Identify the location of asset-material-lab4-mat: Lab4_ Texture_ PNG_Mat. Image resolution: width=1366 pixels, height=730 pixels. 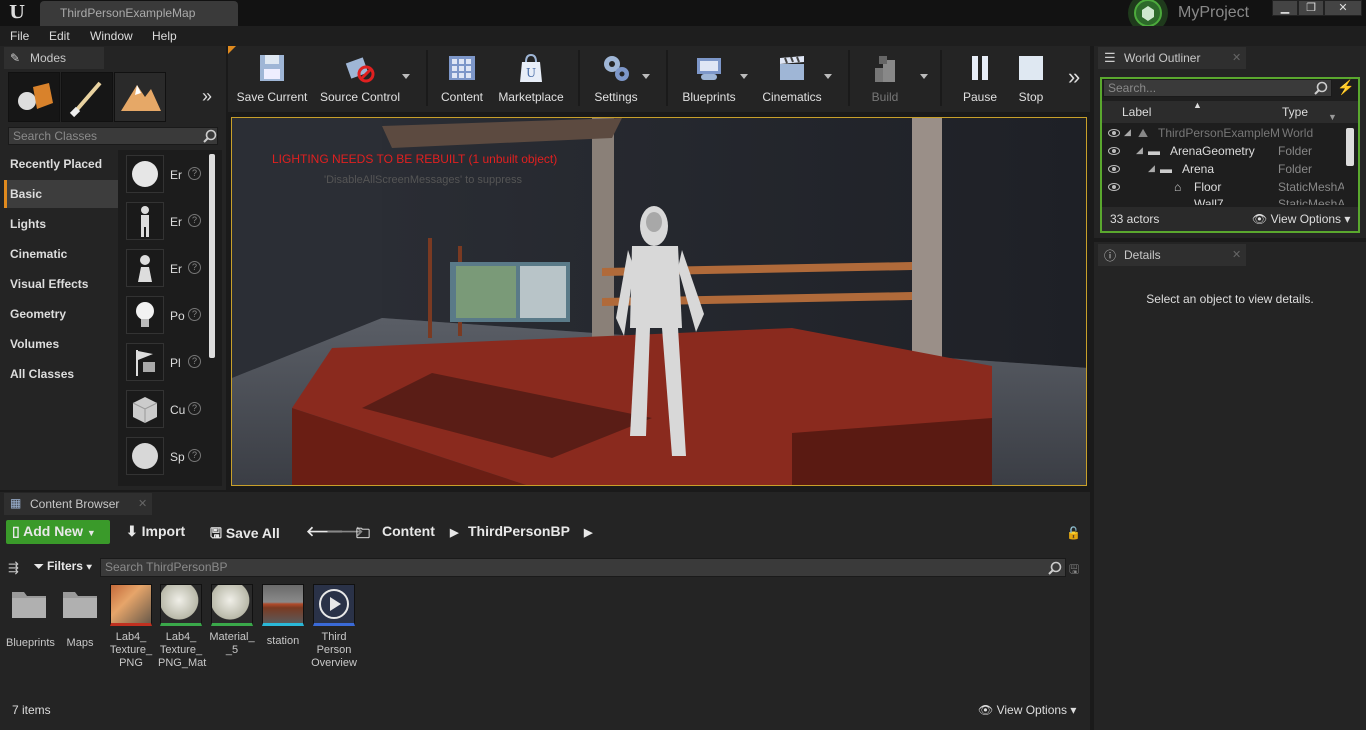
(182, 627).